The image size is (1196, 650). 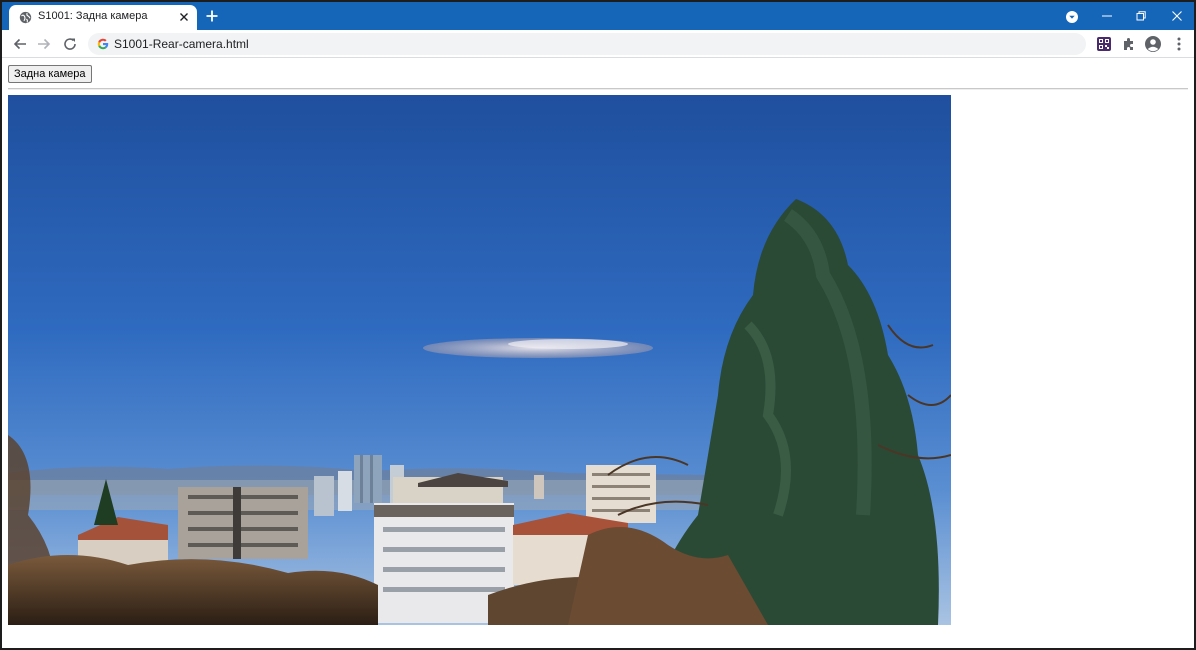 I want to click on profile-avatar-icon, so click(x=1153, y=44).